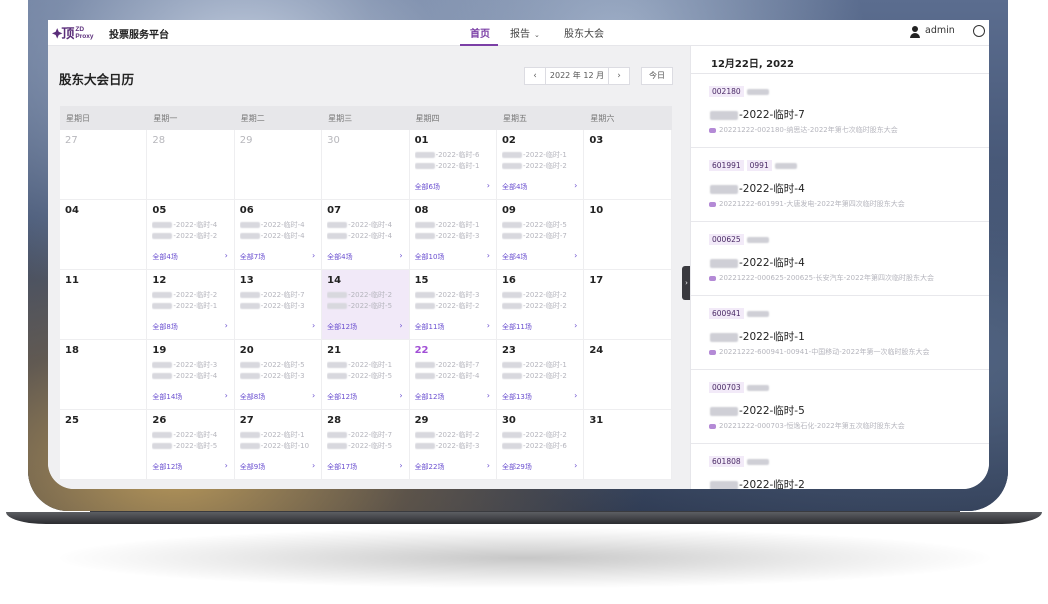 This screenshot has height=604, width=1048. What do you see at coordinates (252, 257) in the screenshot?
I see `view-all-link: 全部7场` at bounding box center [252, 257].